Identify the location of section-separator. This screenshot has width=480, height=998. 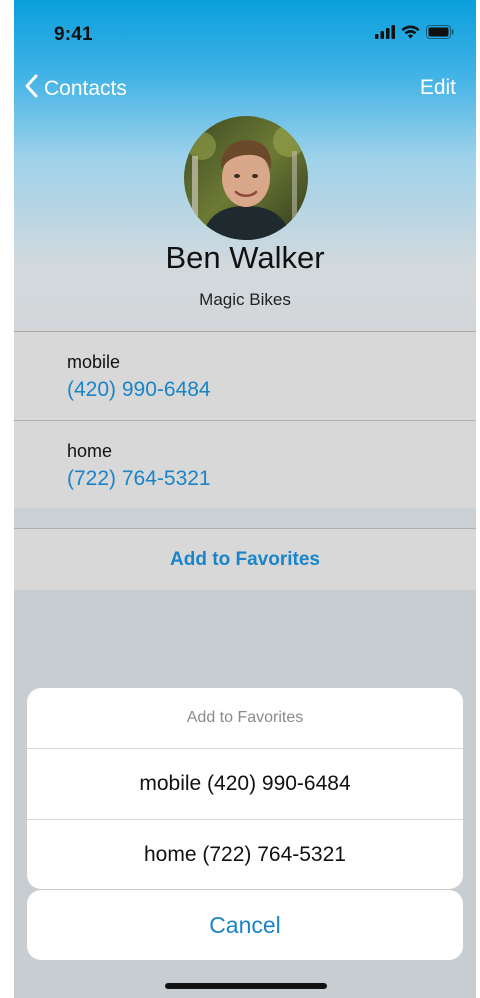
(245, 518).